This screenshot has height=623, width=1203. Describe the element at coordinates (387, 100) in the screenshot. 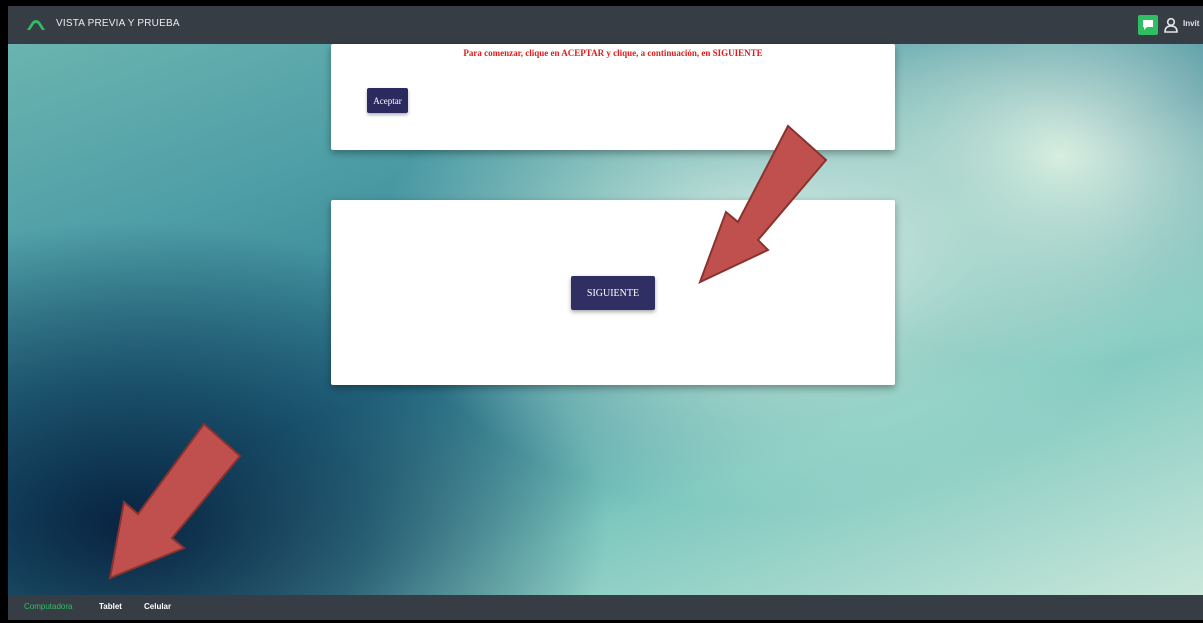

I see `accept-button: Aceptar` at that location.